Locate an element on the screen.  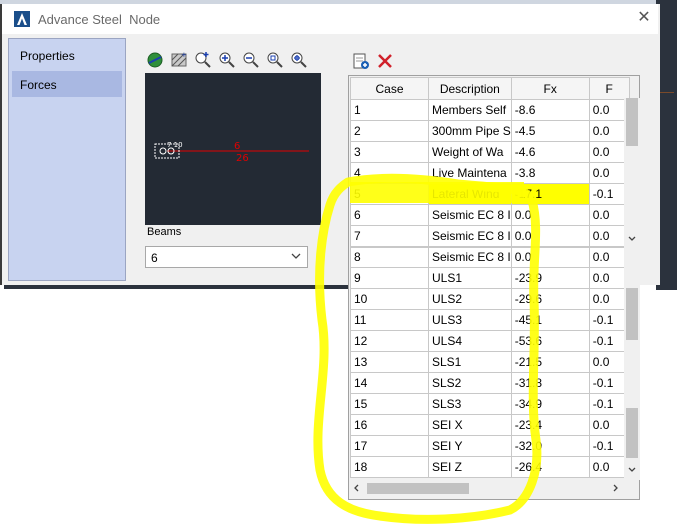
cell-fx: -21.5 is located at coordinates (550, 362).